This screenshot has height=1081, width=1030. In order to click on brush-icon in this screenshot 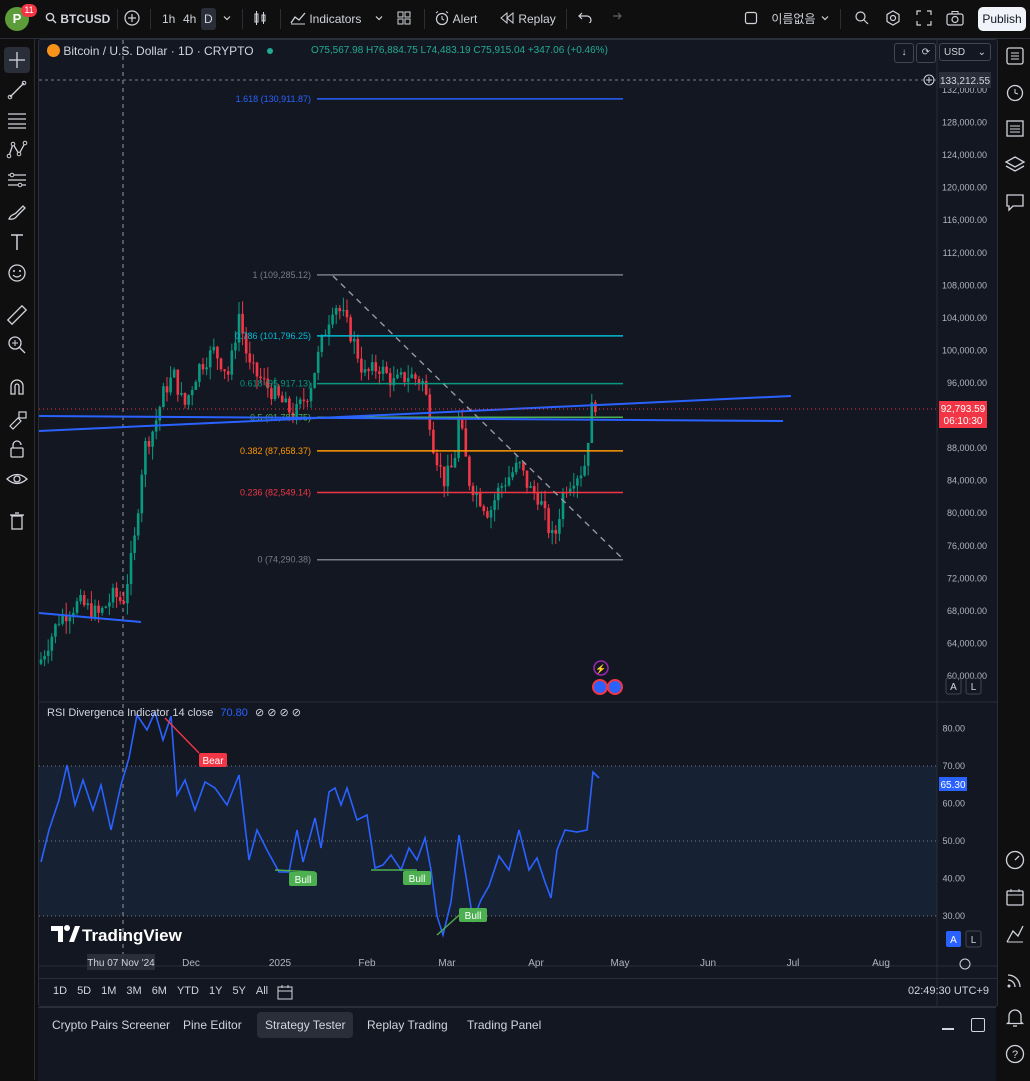, I will do `click(17, 212)`.